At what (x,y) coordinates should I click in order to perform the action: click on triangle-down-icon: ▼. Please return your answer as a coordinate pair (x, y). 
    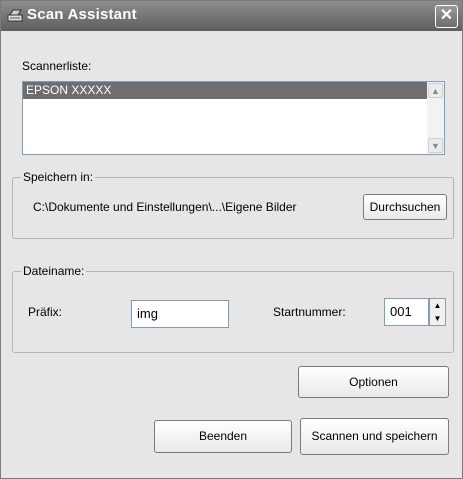
    Looking at the image, I should click on (437, 318).